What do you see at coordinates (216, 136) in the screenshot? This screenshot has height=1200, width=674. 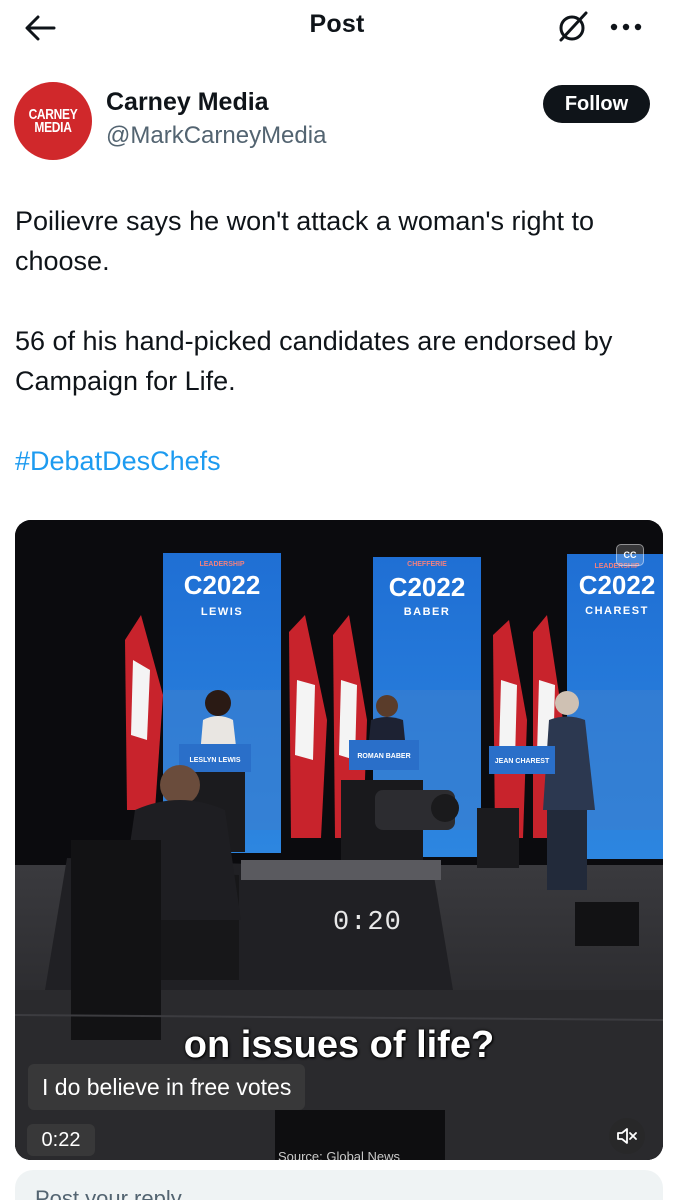 I see `author-handle: @MarkCarneyMedia` at bounding box center [216, 136].